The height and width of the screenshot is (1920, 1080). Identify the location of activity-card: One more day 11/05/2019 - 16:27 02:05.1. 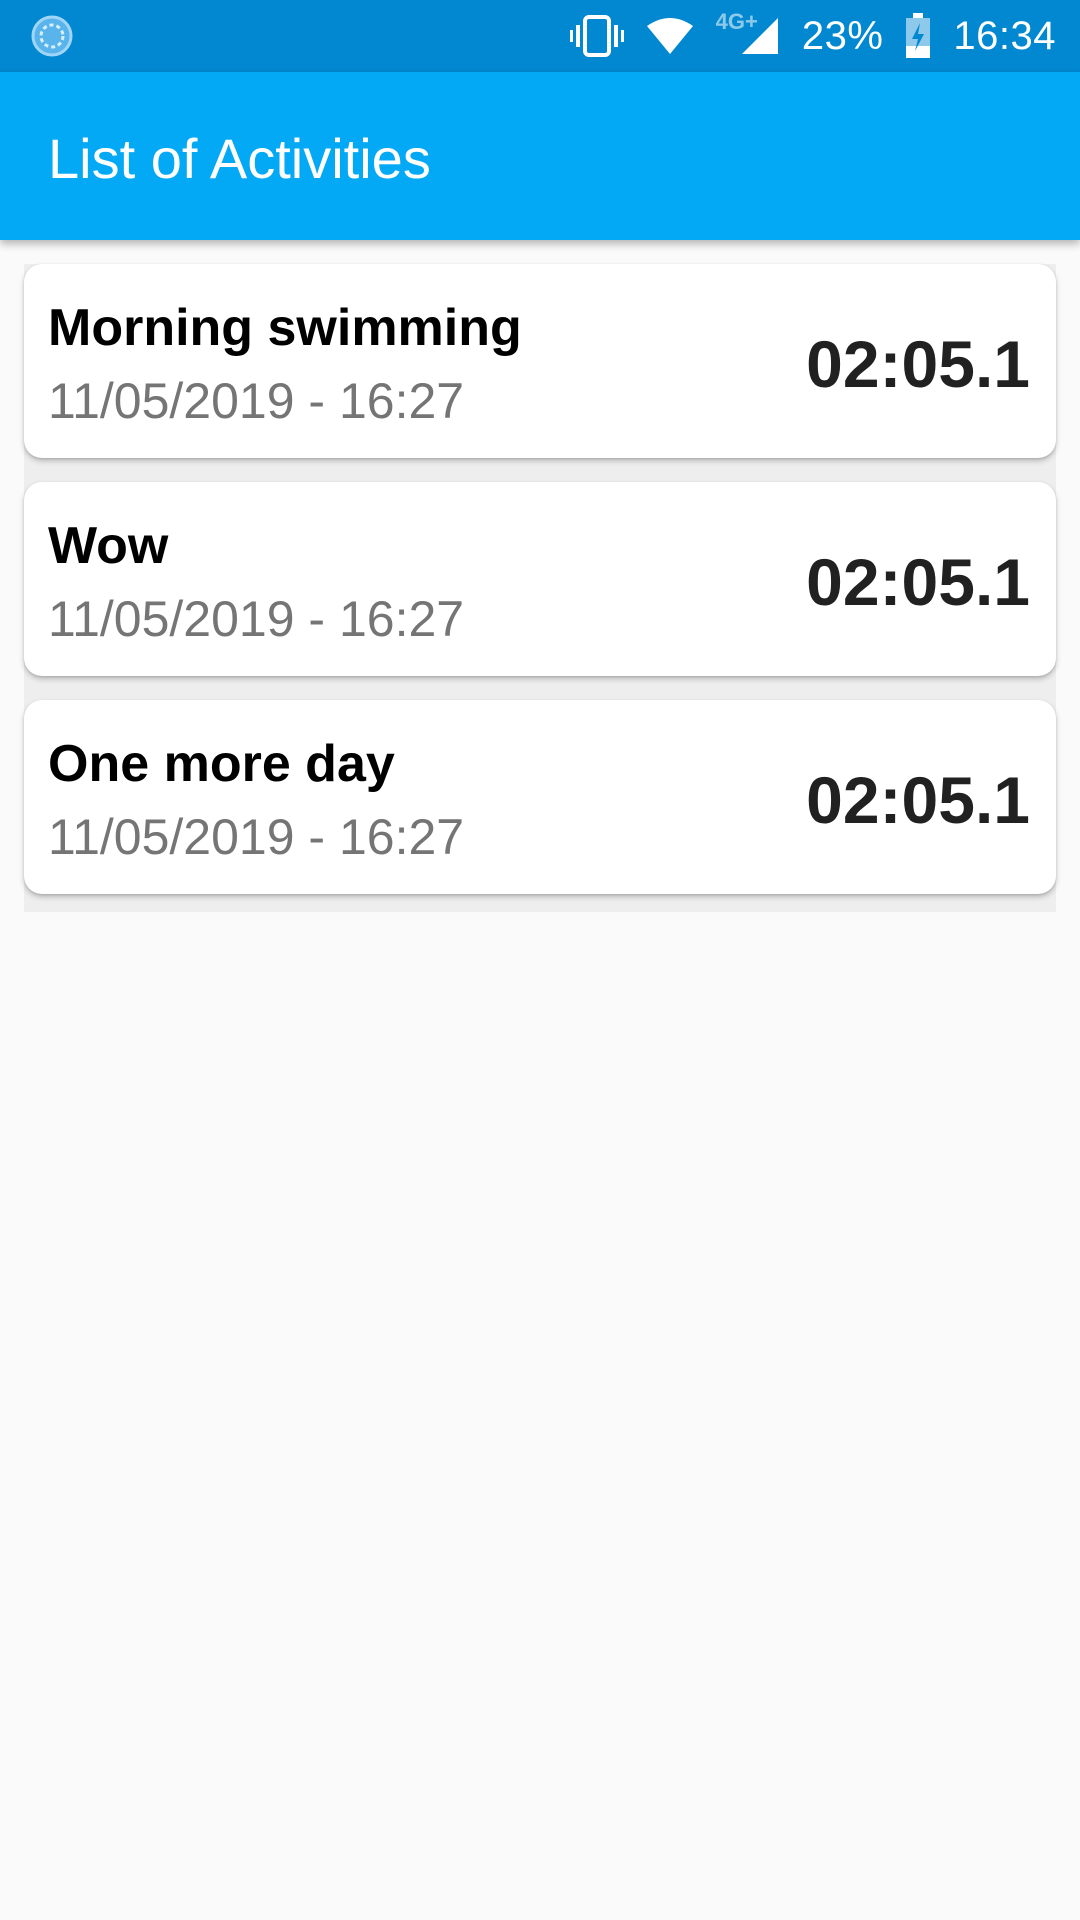
(540, 797).